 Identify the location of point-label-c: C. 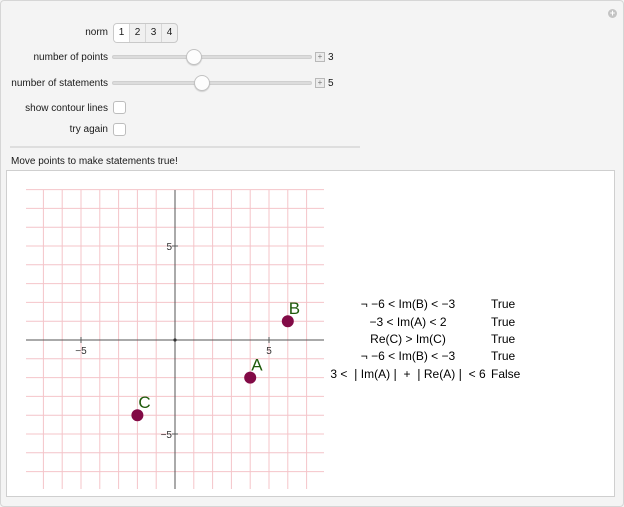
(144, 402).